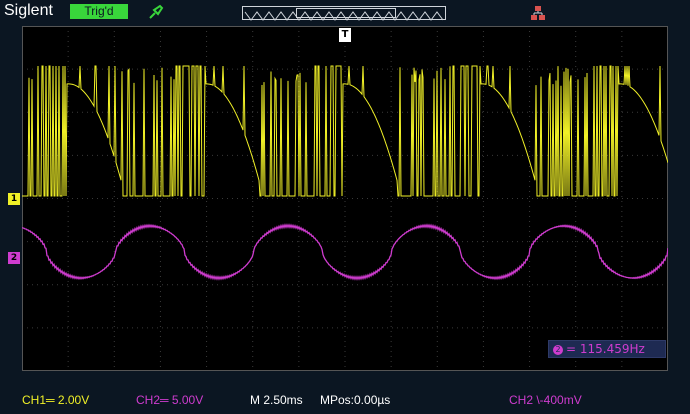 This screenshot has height=414, width=690. Describe the element at coordinates (345, 35) in the screenshot. I see `trigger-position-marker: T` at that location.